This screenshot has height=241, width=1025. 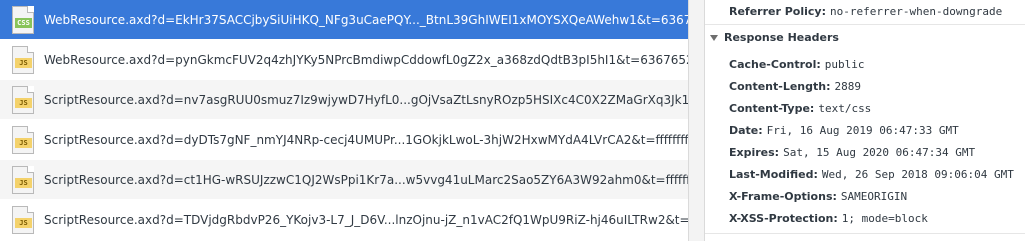 I want to click on header-row: Date: Fri, 16 Aug 2019 06:47:33 GMT, so click(x=844, y=130).